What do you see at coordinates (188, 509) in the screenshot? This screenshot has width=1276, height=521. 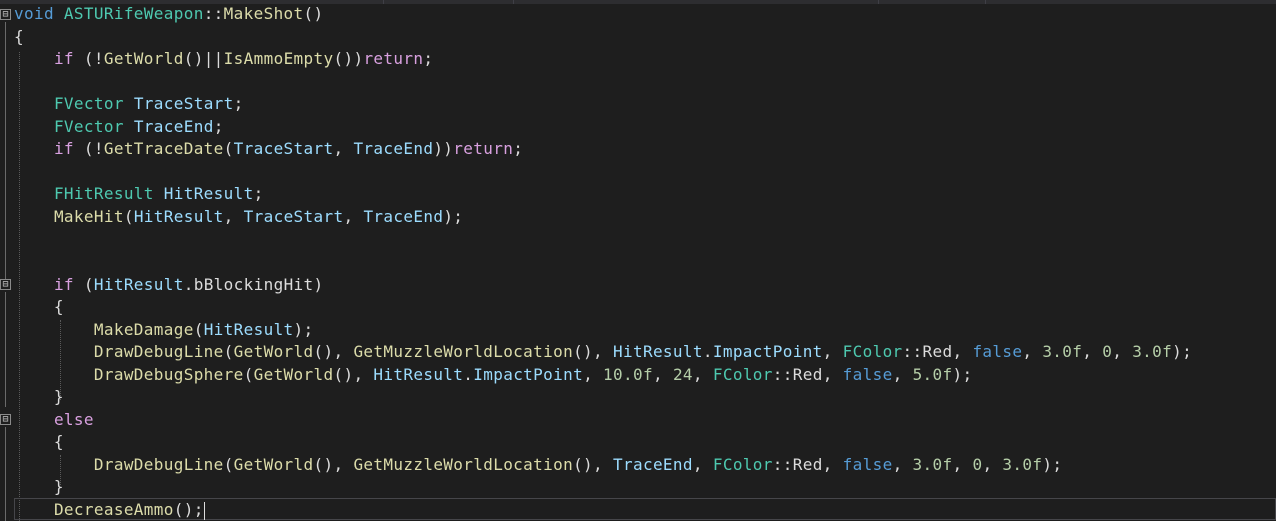 I see `code-token: ();` at bounding box center [188, 509].